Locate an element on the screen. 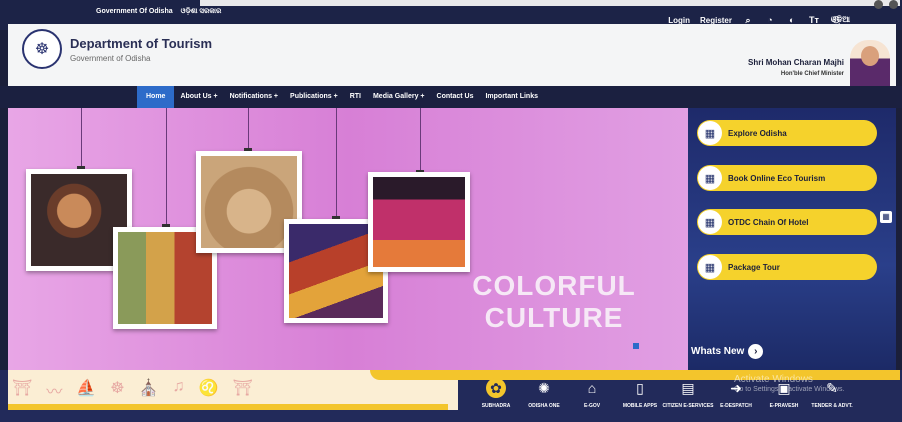  watermark-subtitle: Go to Settings to activate Windows. is located at coordinates (789, 389).